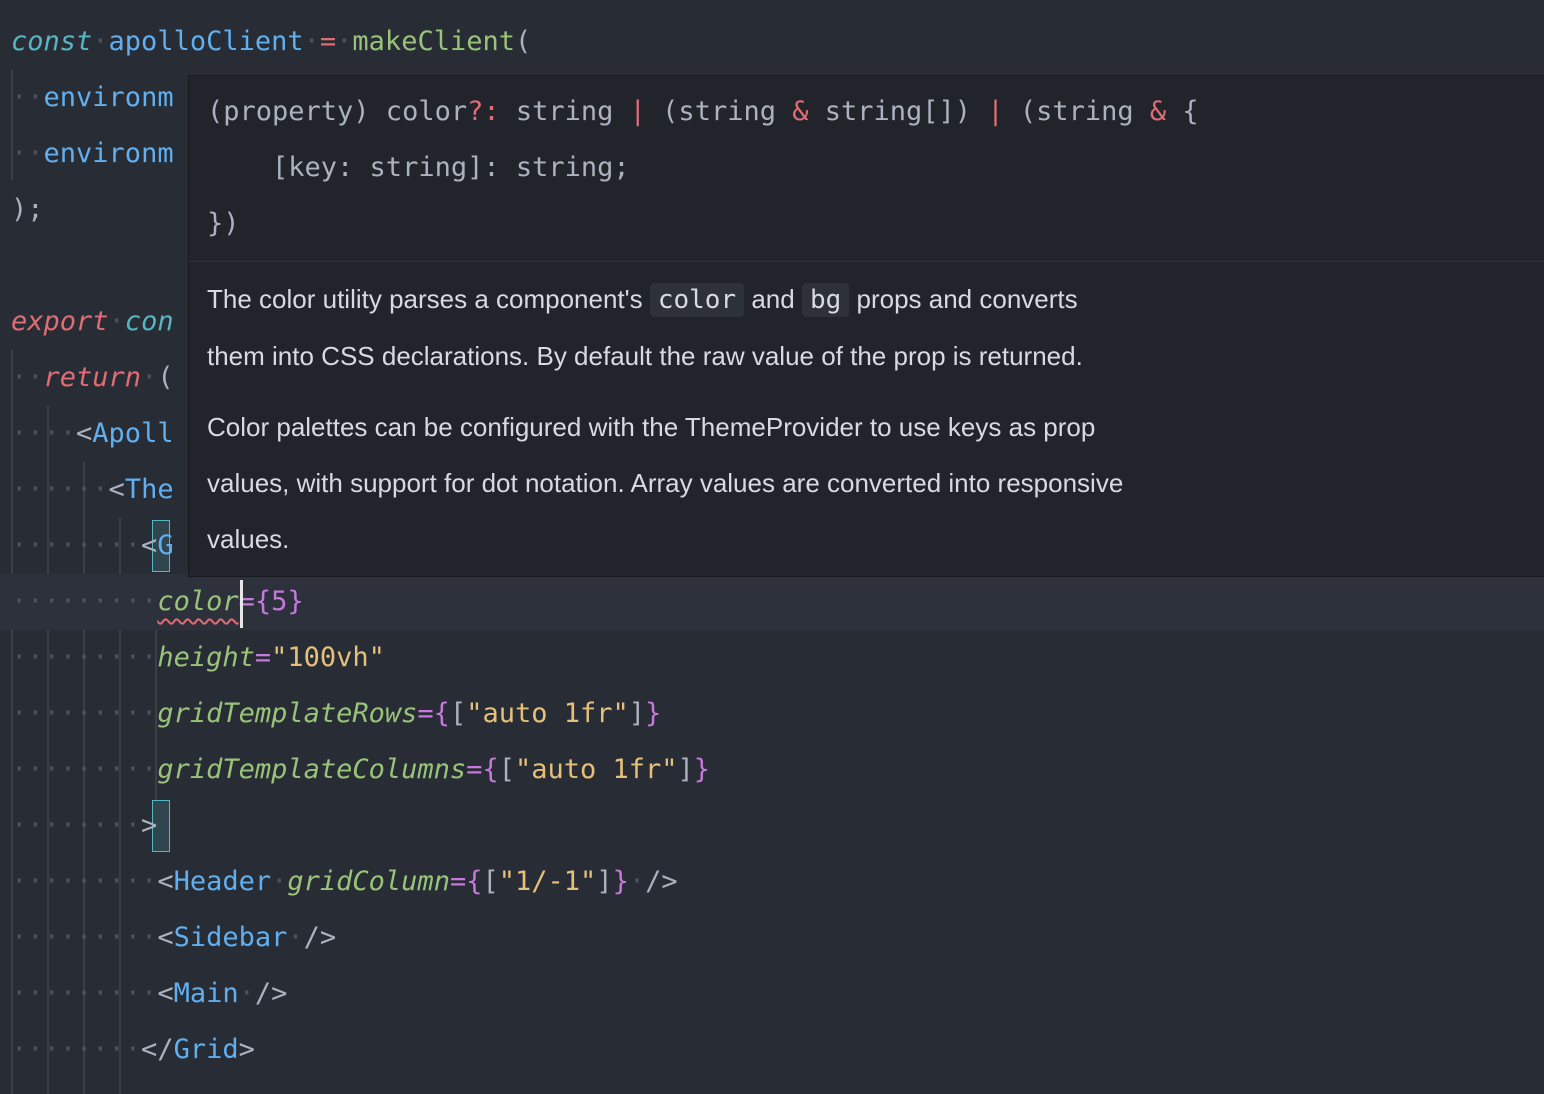 This screenshot has height=1094, width=1544. What do you see at coordinates (287, 713) in the screenshot?
I see `attribute: gridTemplateRows` at bounding box center [287, 713].